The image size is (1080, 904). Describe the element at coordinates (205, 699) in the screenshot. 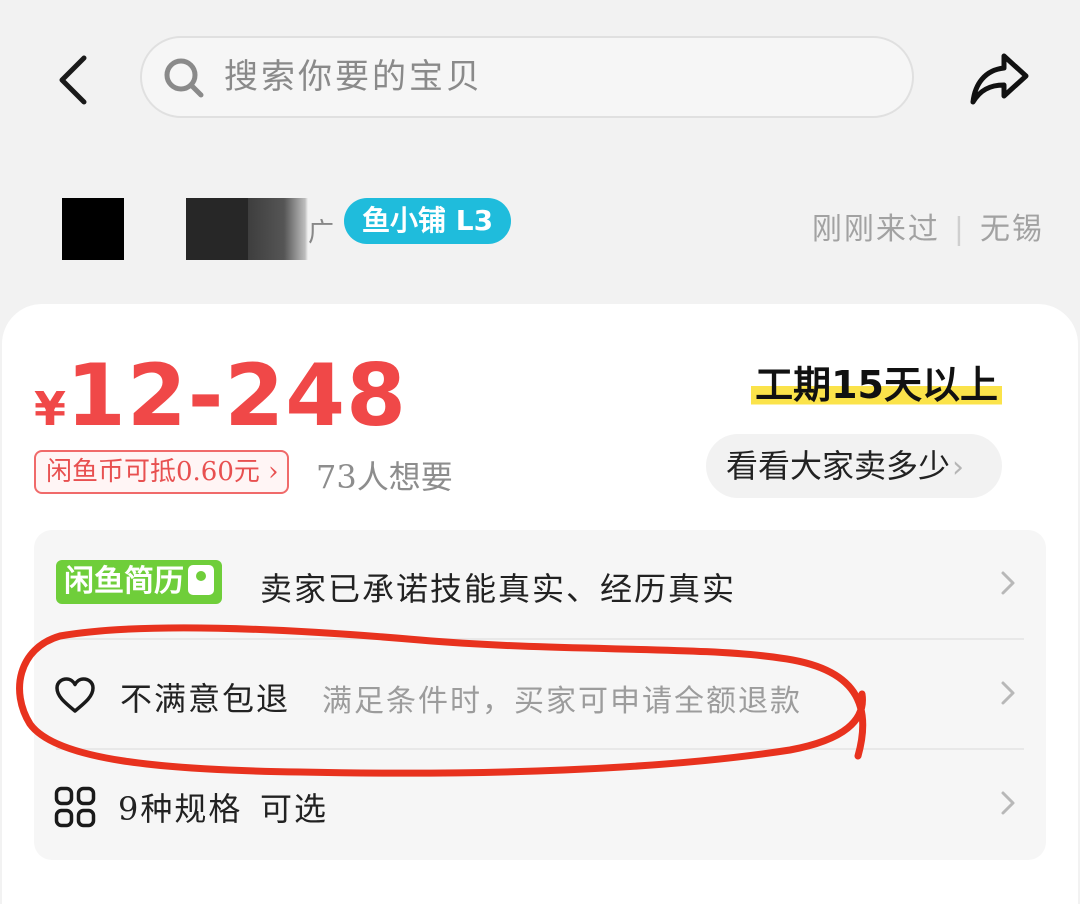

I see `refund-title: 不满意包退` at that location.